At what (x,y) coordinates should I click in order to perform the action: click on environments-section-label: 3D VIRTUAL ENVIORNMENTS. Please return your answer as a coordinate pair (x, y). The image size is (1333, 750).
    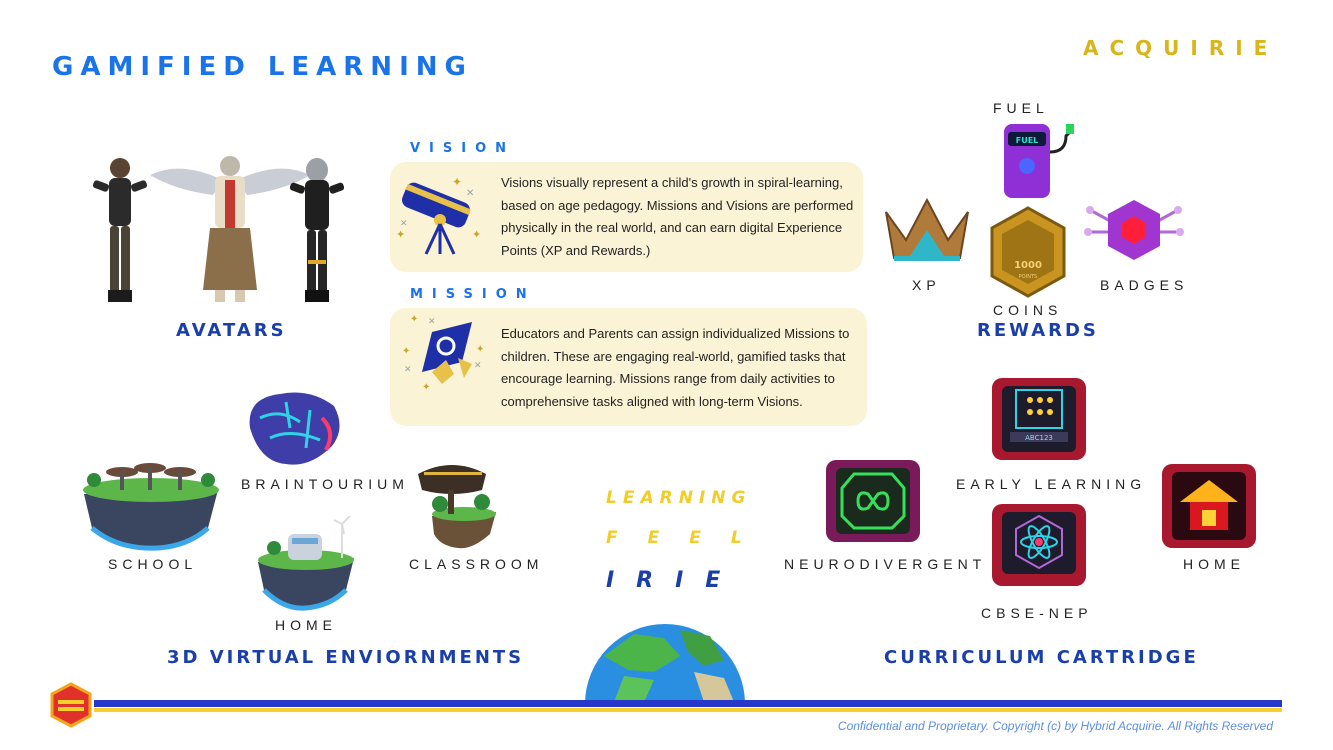
    Looking at the image, I should click on (346, 657).